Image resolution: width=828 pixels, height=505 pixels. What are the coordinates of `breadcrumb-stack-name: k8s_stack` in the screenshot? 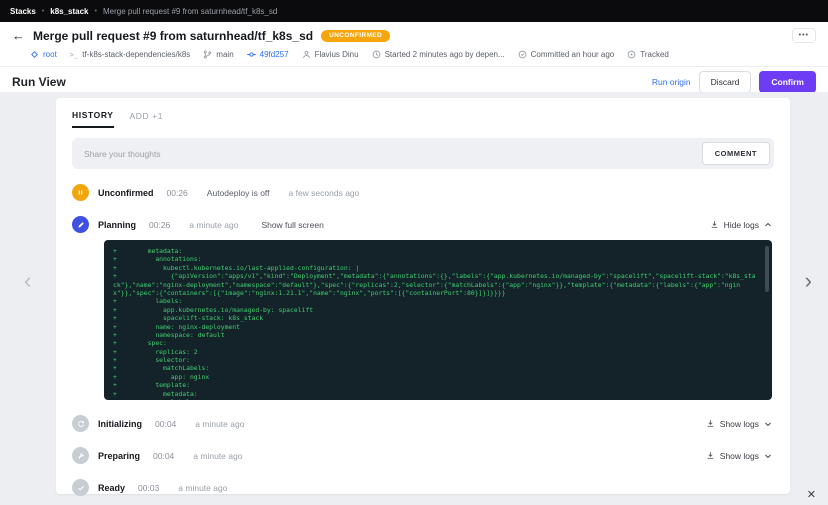 It's located at (69, 11).